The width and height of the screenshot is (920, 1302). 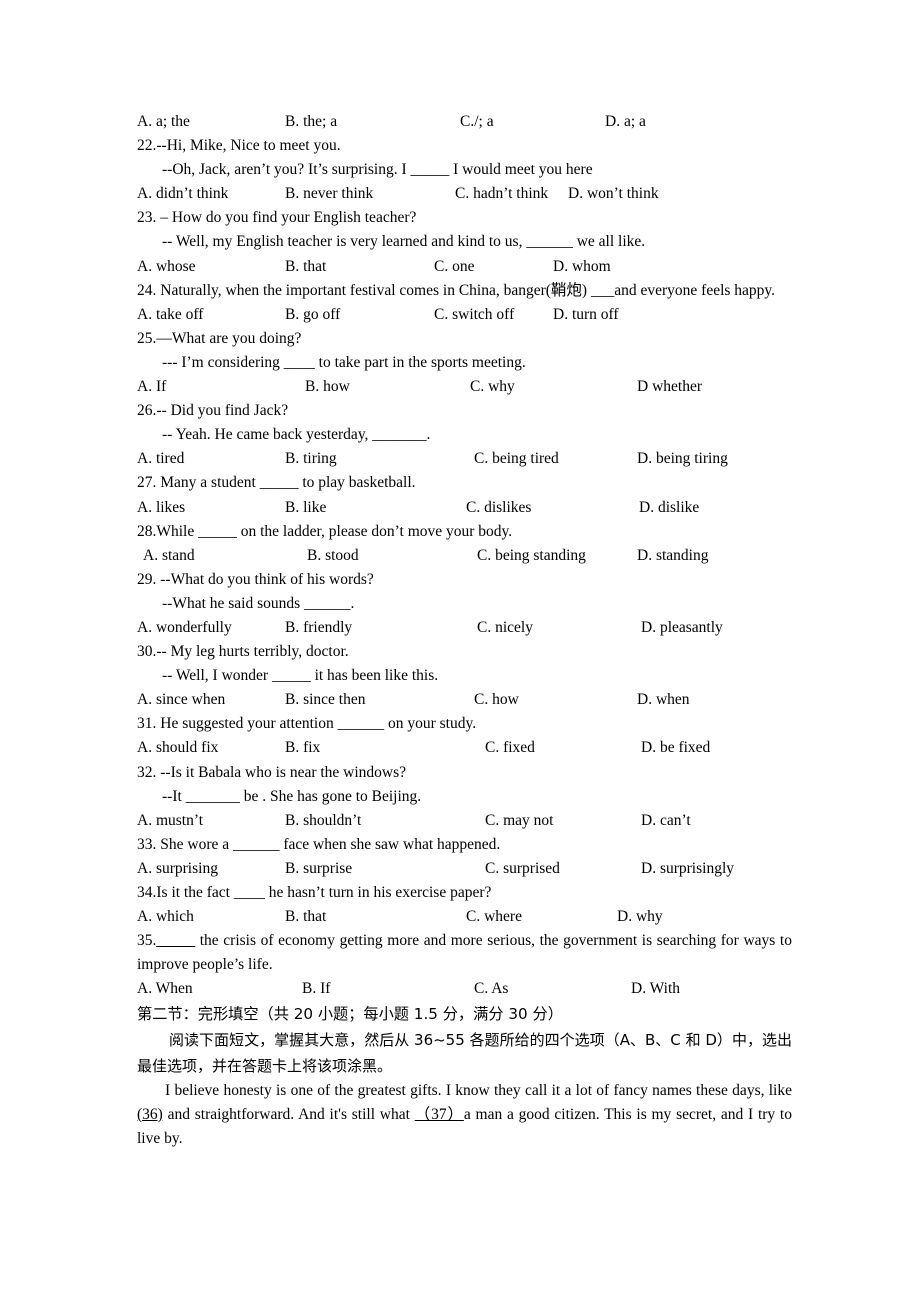 What do you see at coordinates (147, 941) in the screenshot?
I see `q35-number: 35.` at bounding box center [147, 941].